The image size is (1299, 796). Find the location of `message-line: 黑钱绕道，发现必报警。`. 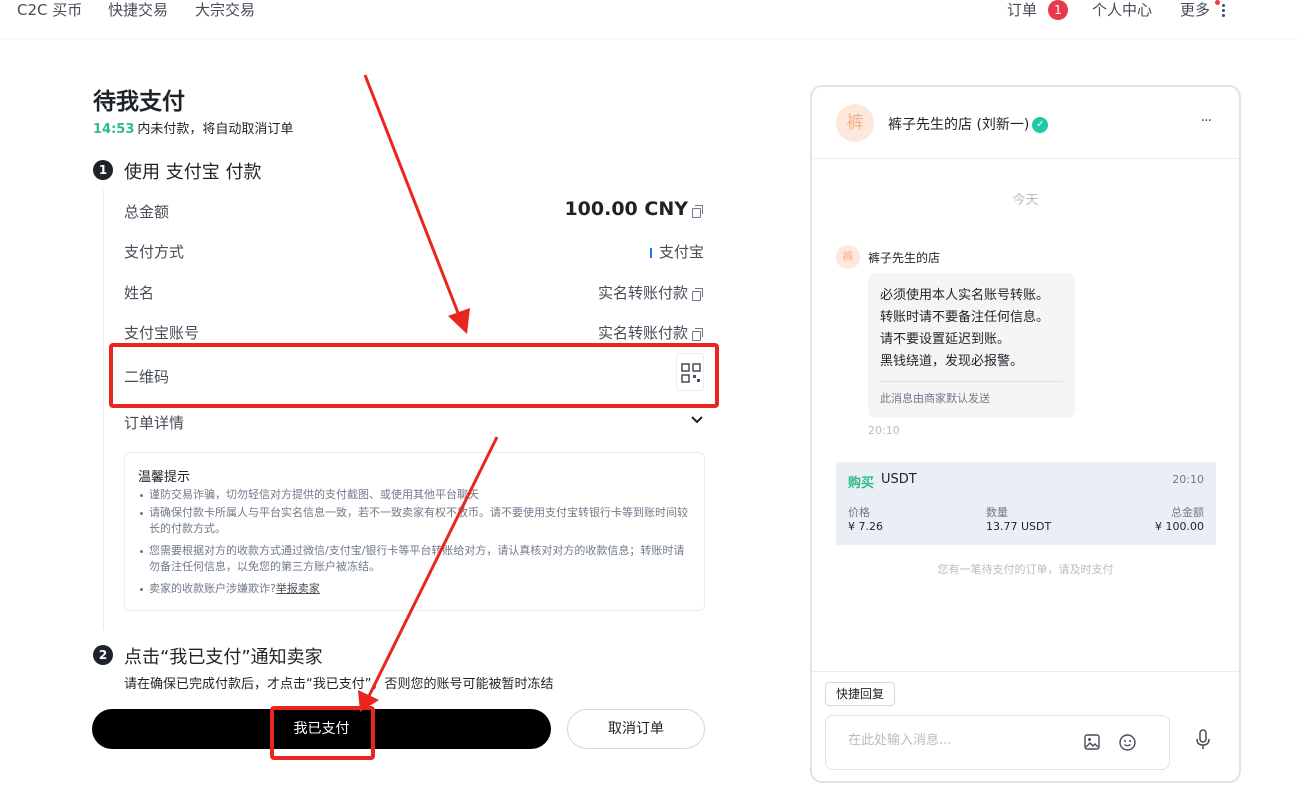

message-line: 黑钱绕道，发现必报警。 is located at coordinates (952, 361).